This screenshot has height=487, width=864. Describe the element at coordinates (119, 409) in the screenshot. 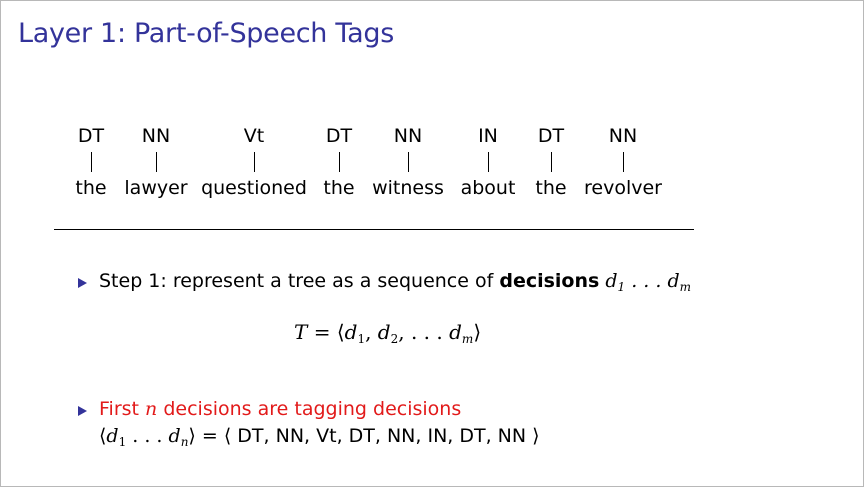

I see `first-text: First` at that location.